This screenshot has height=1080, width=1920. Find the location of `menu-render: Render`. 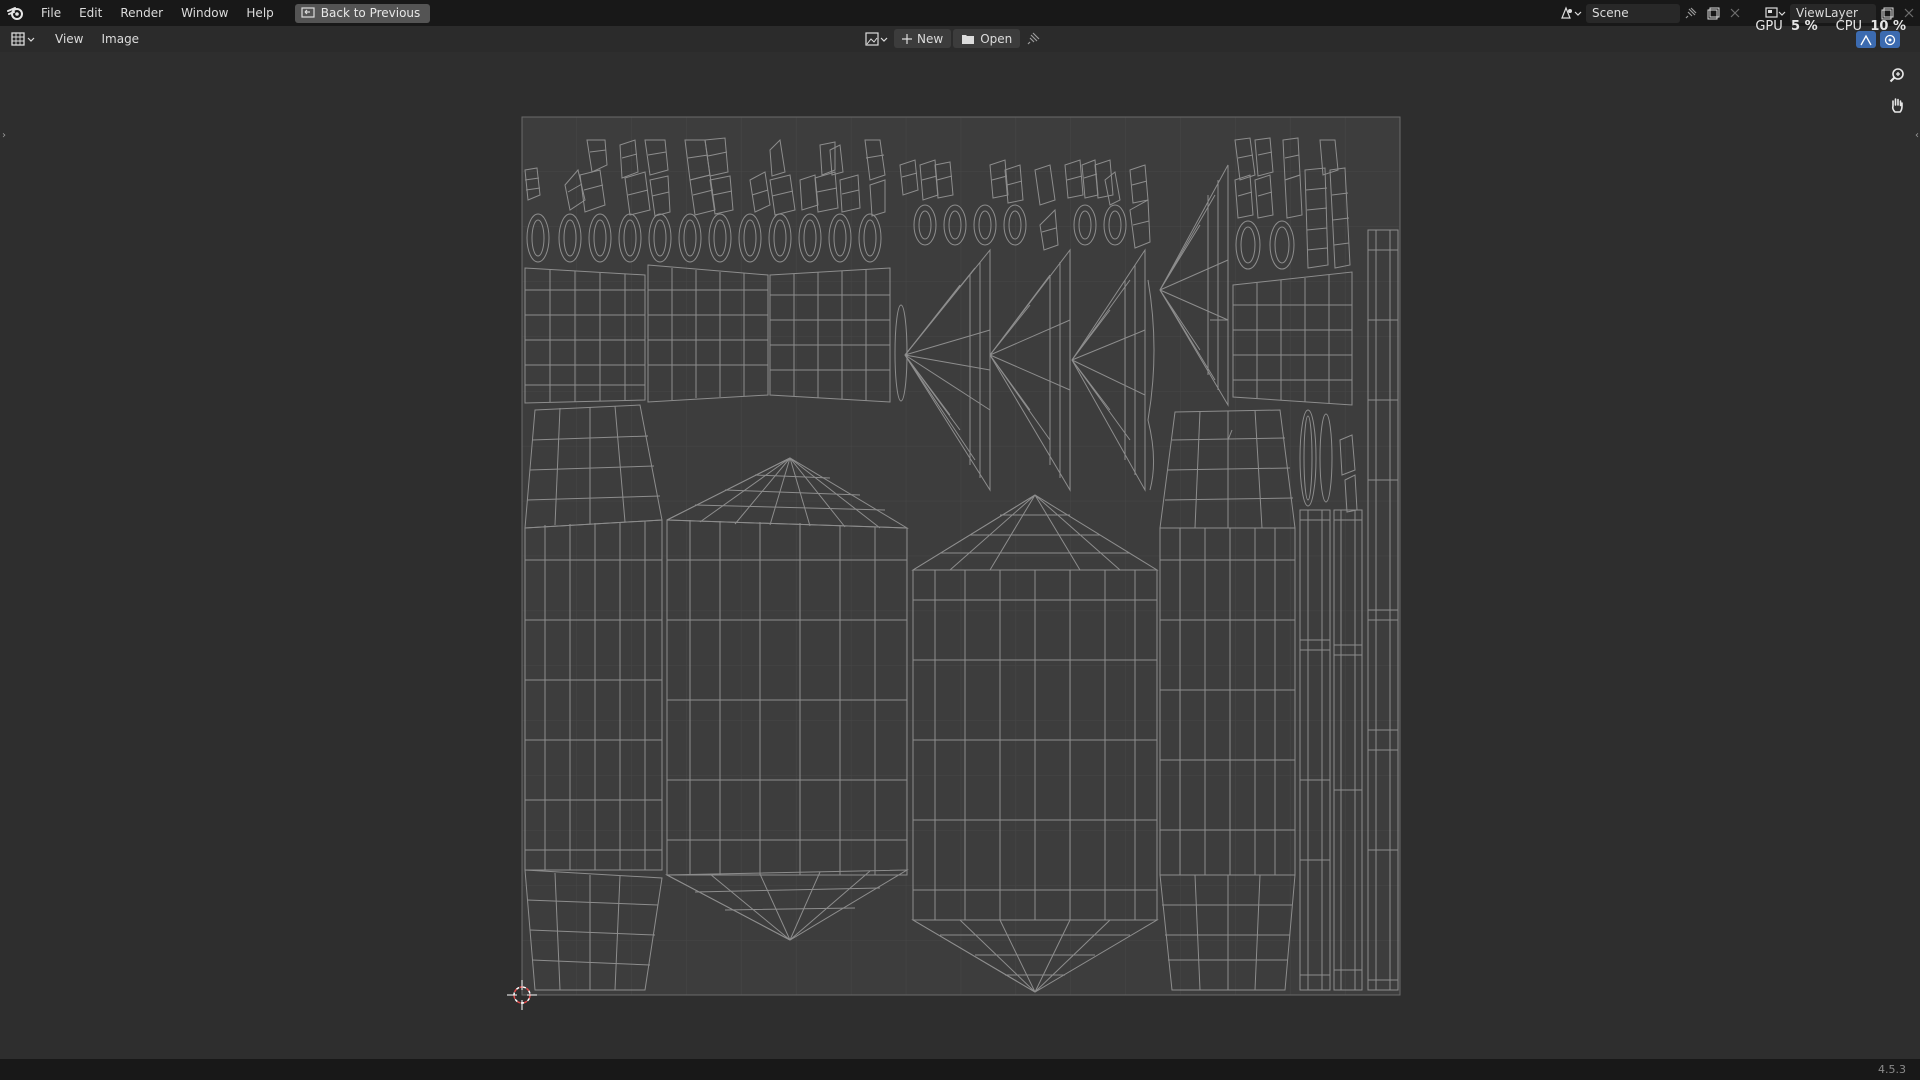

menu-render: Render is located at coordinates (141, 13).